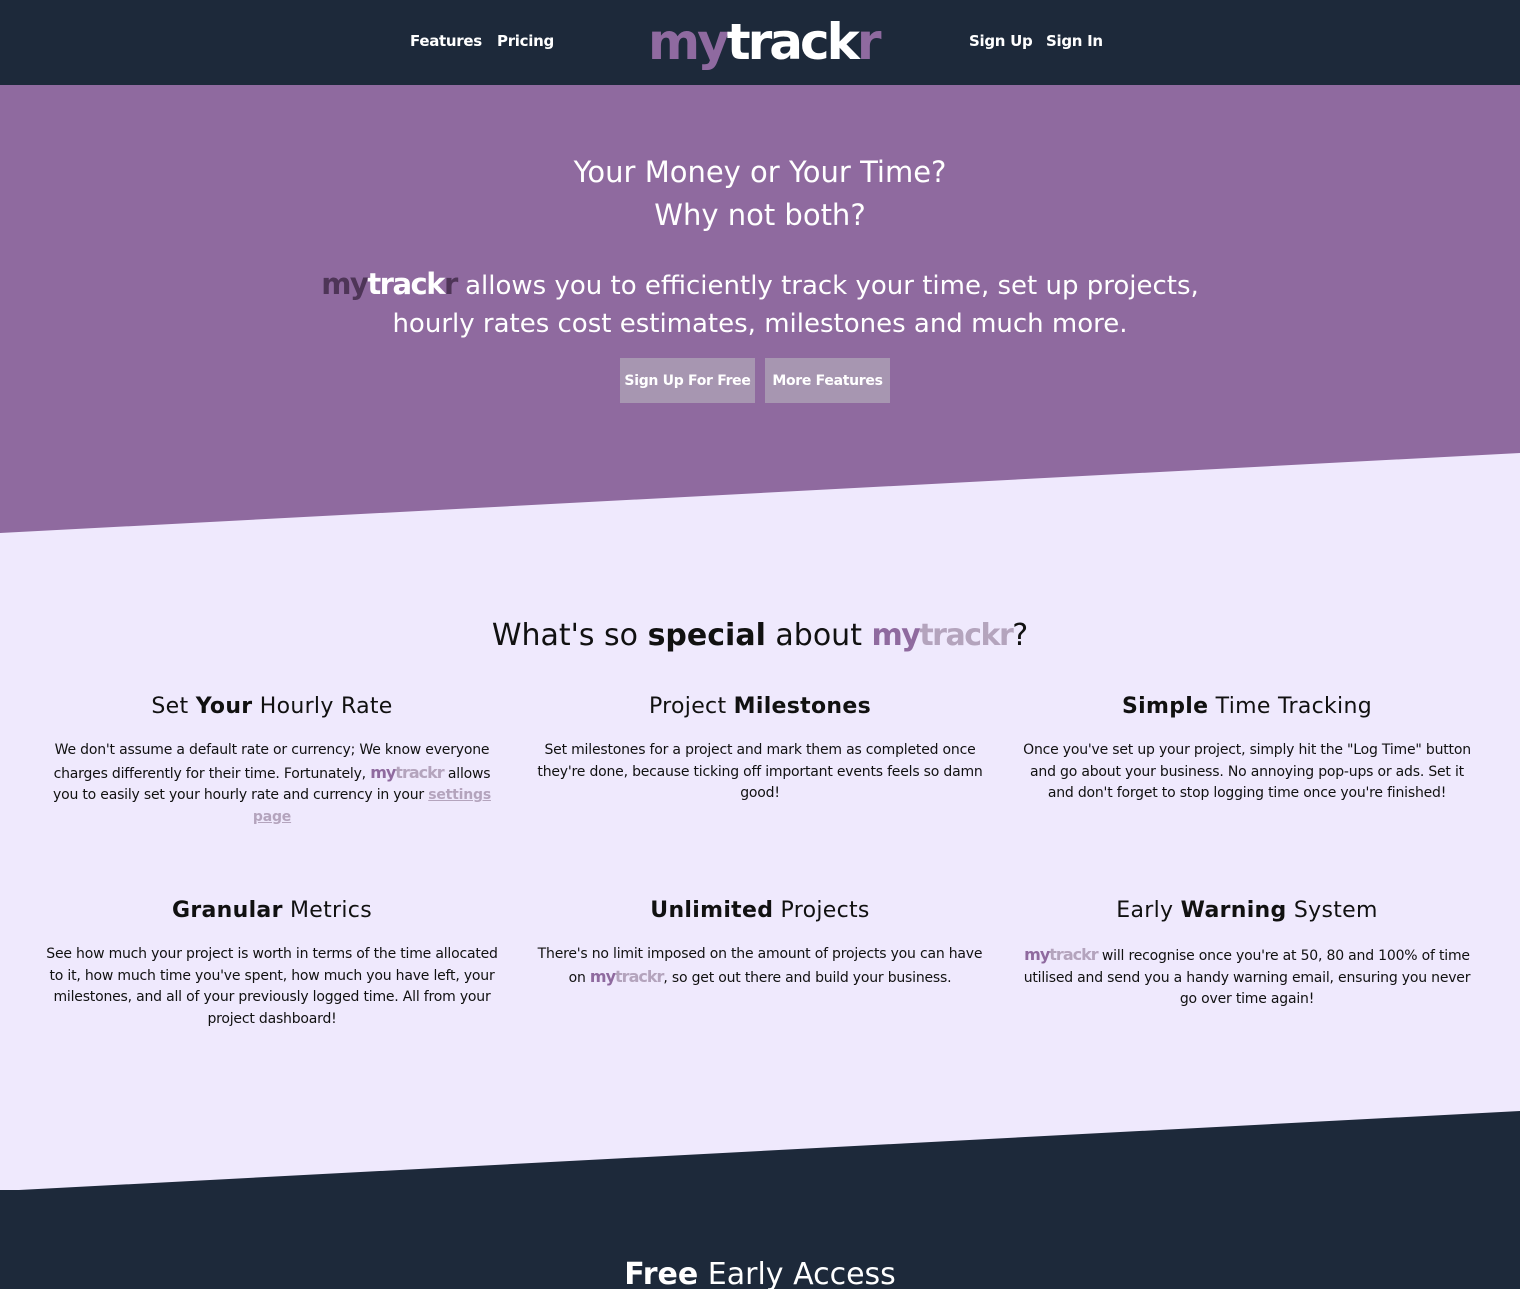 Image resolution: width=1520 pixels, height=1289 pixels. Describe the element at coordinates (173, 706) in the screenshot. I see `feature-title-a: Set` at that location.